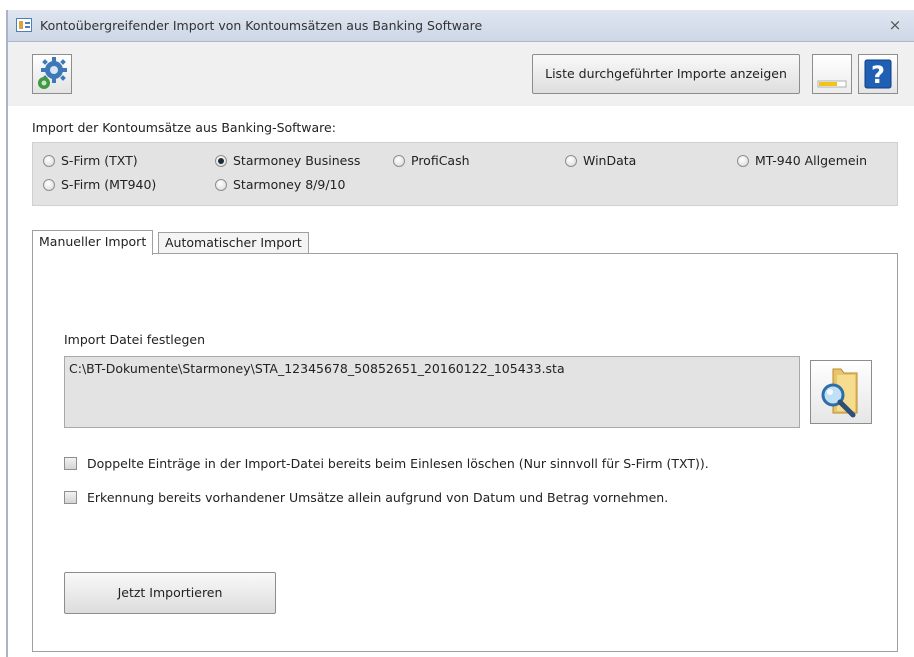  What do you see at coordinates (832, 84) in the screenshot?
I see `color-swatch-icon` at bounding box center [832, 84].